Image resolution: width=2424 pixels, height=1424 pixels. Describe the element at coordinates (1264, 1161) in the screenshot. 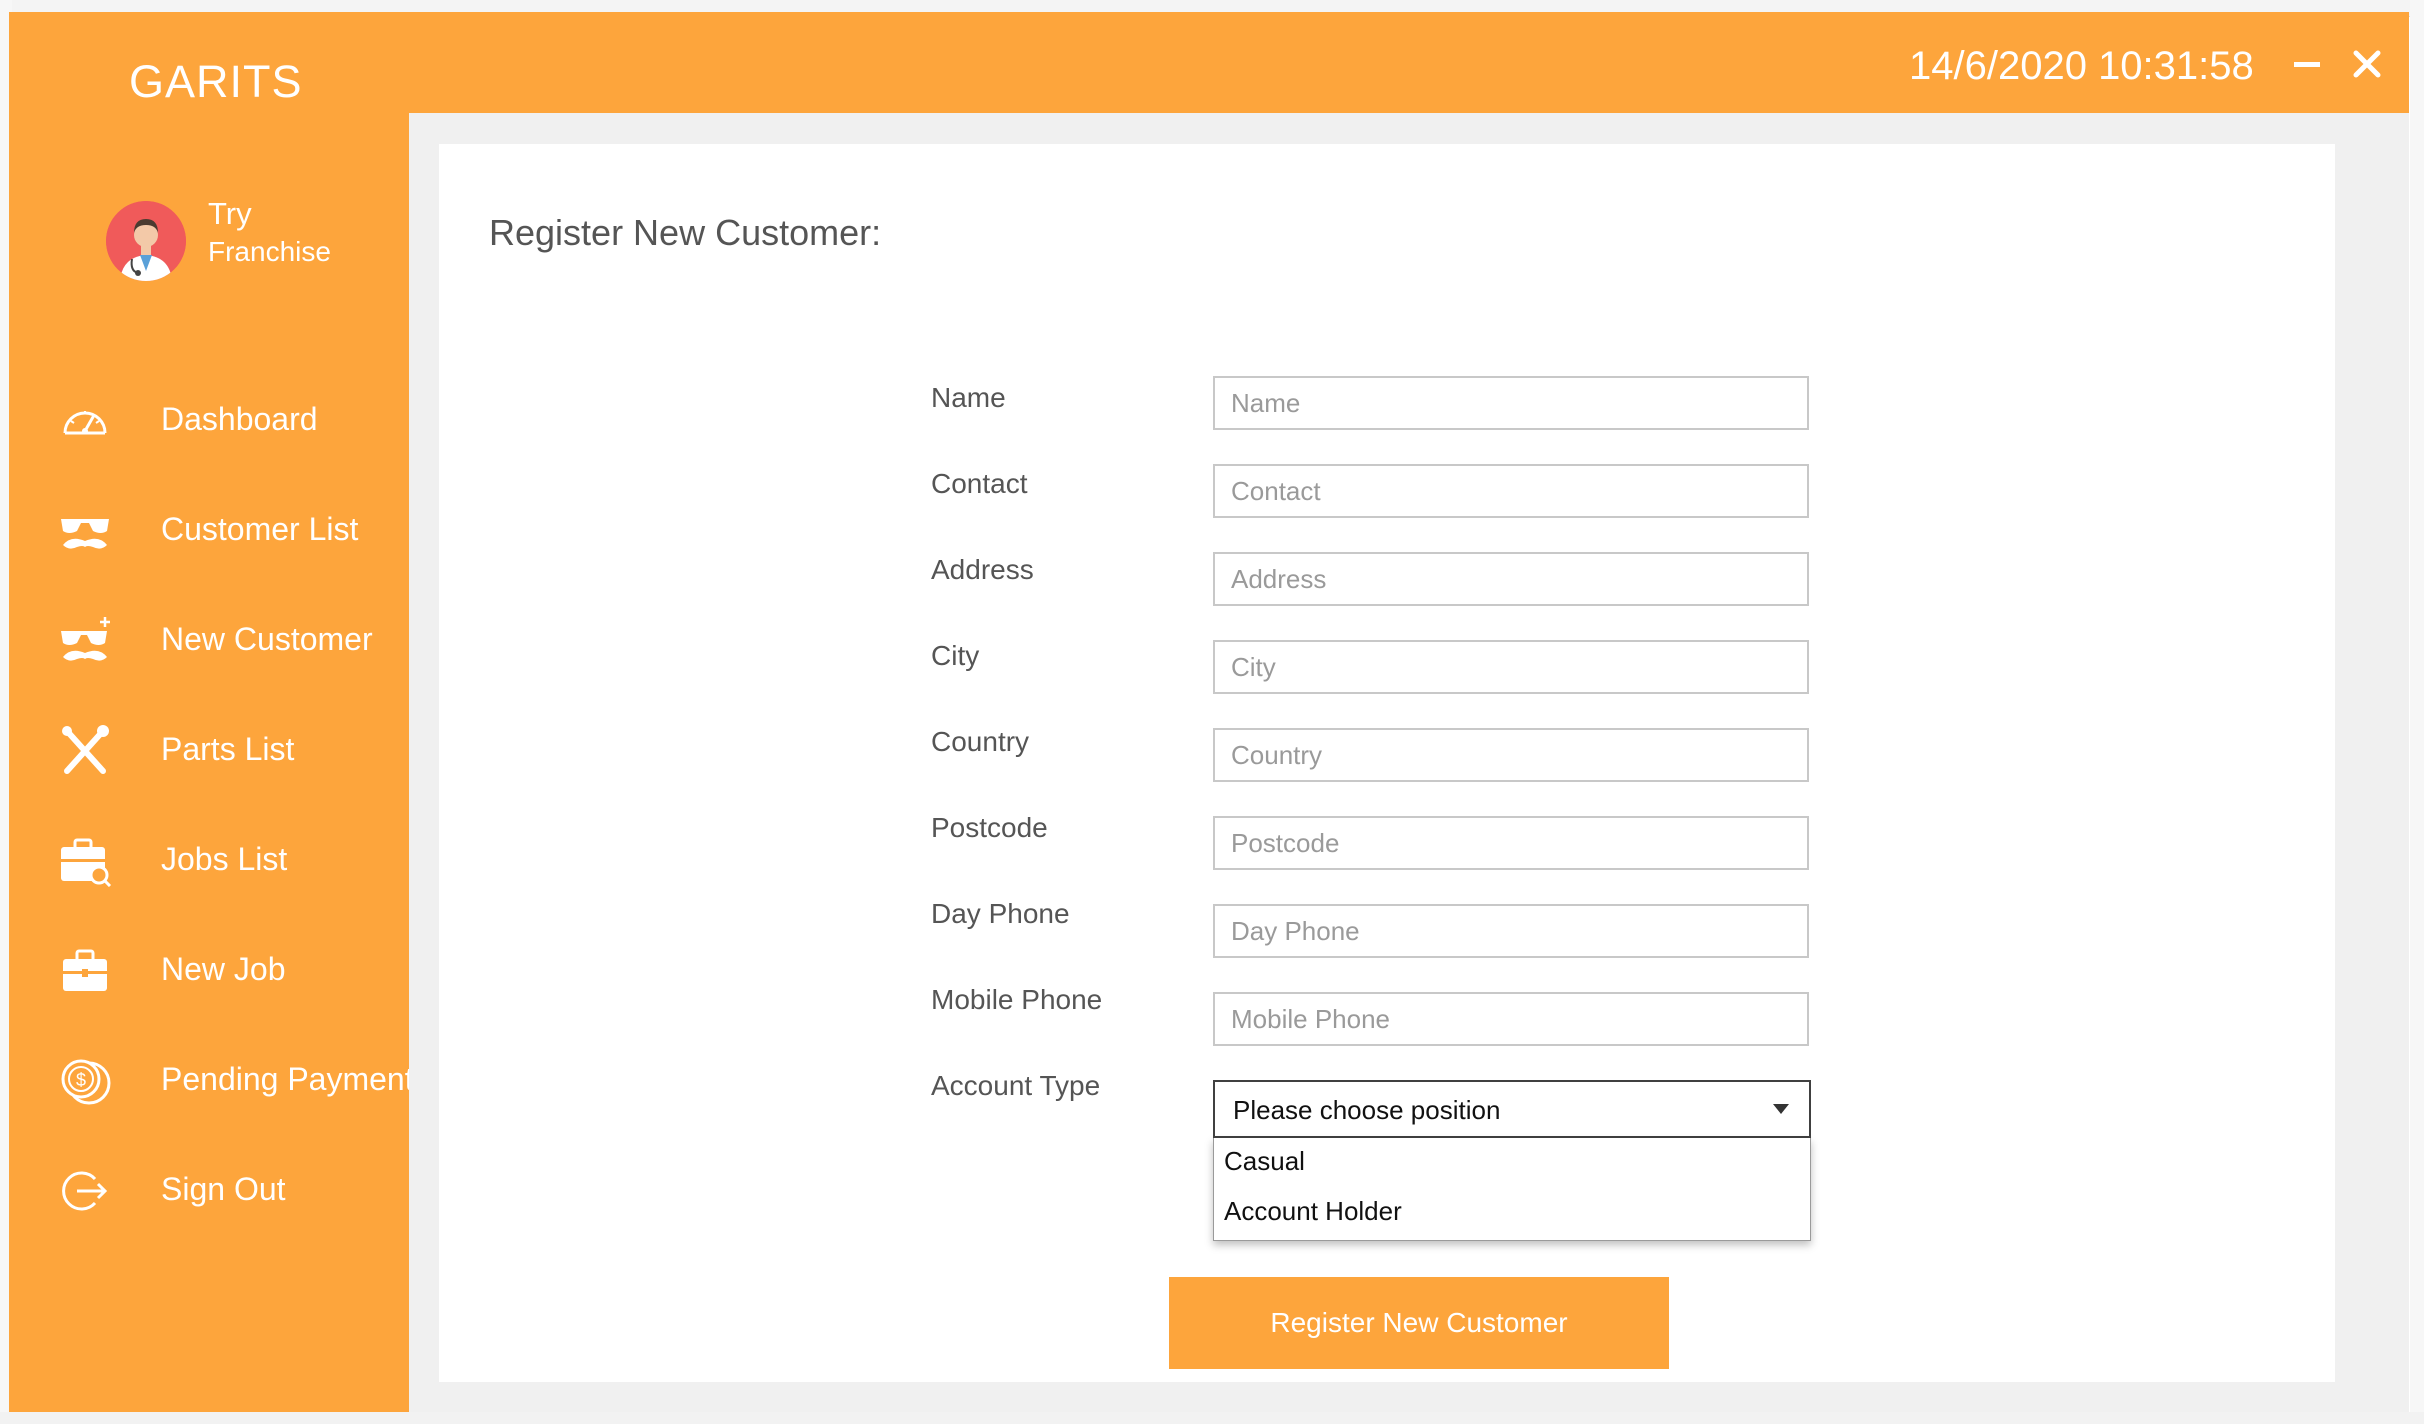

I see `option-casual: Casual` at that location.